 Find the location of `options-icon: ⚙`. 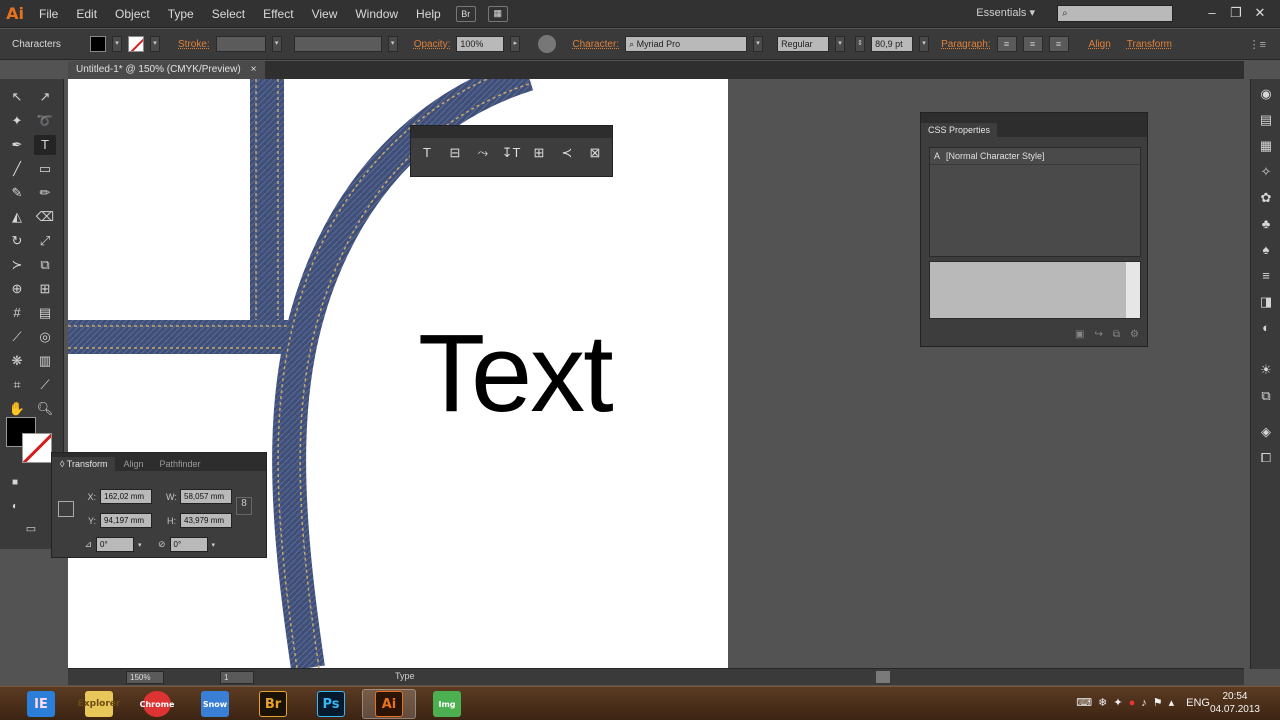

options-icon: ⚙ is located at coordinates (1134, 334).